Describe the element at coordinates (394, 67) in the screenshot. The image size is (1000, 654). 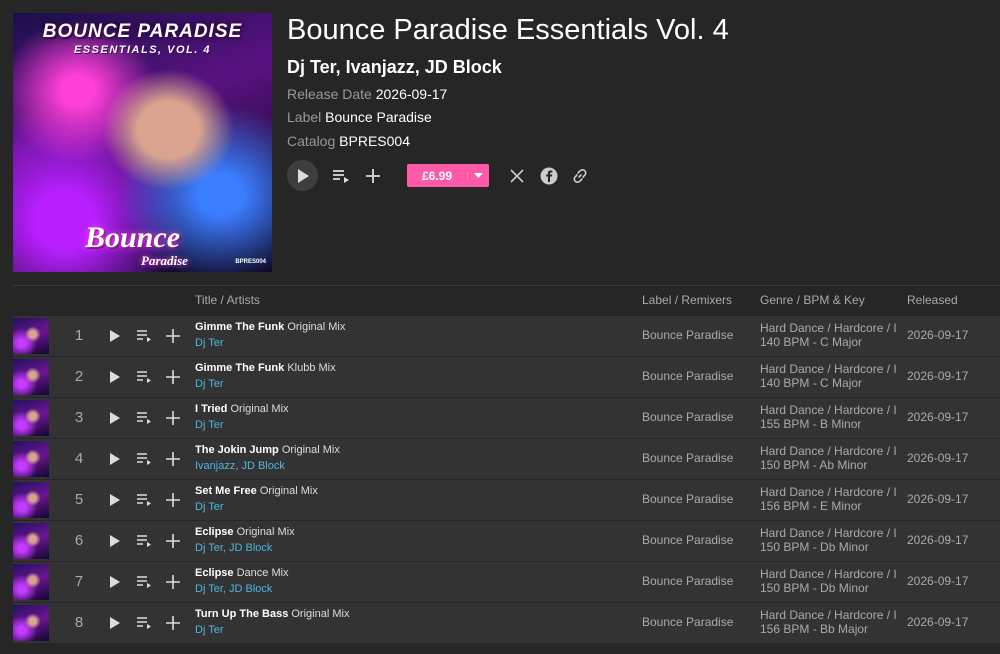
I see `release-artists: Dj Ter, Ivanjazz, JD Block` at that location.